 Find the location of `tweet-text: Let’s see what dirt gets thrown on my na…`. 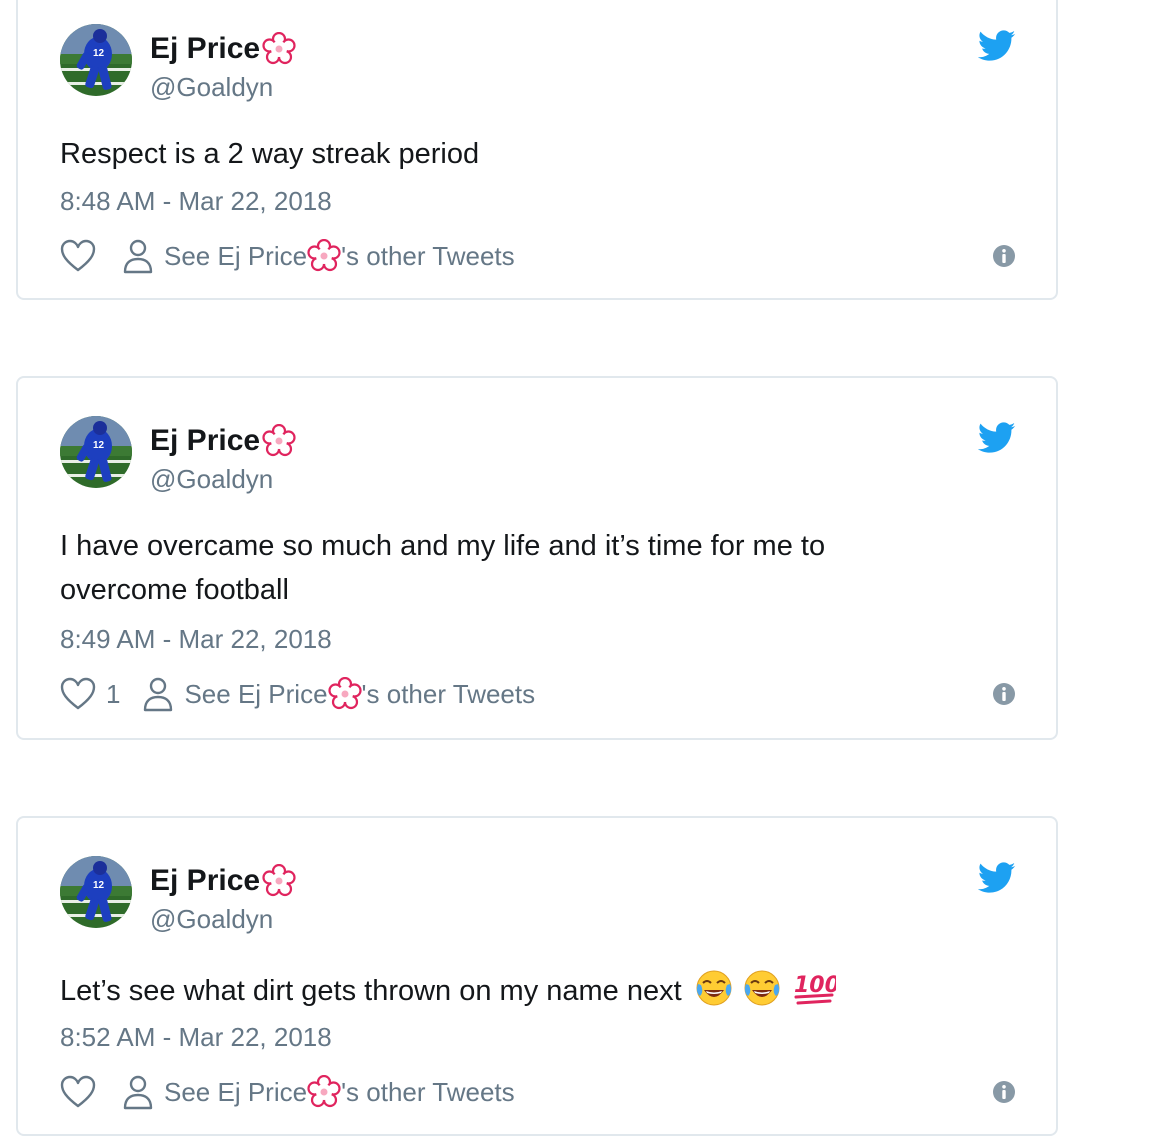

tweet-text: Let’s see what dirt gets thrown on my na… is located at coordinates (520, 990).